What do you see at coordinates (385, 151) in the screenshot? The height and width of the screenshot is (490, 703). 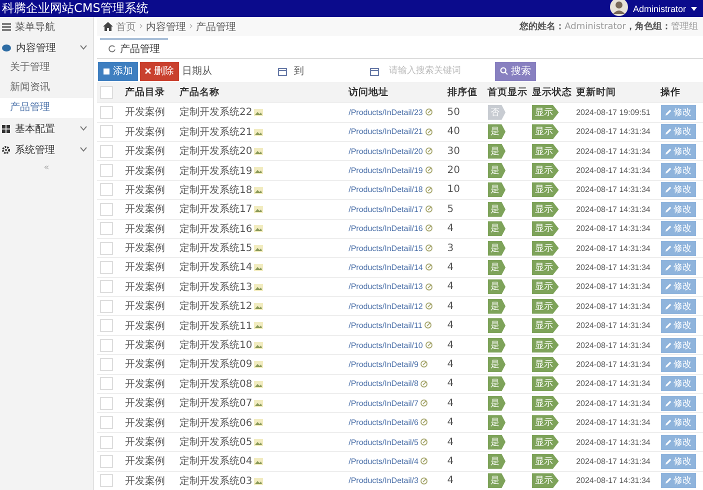 I see `url-link: /Products/InDetail/20` at bounding box center [385, 151].